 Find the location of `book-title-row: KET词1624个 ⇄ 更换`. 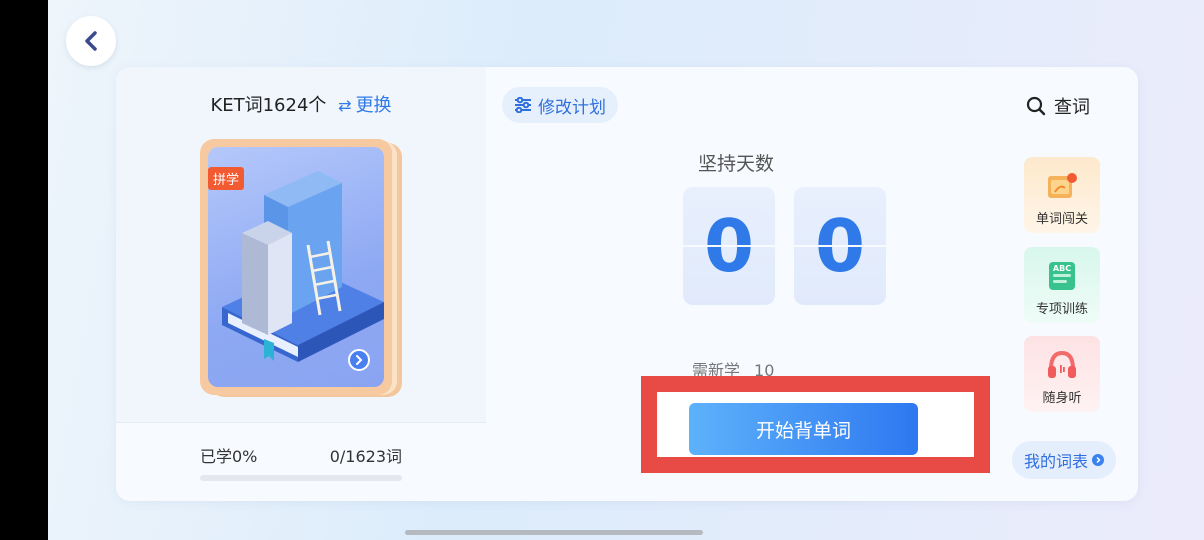

book-title-row: KET词1624个 ⇄ 更换 is located at coordinates (301, 104).